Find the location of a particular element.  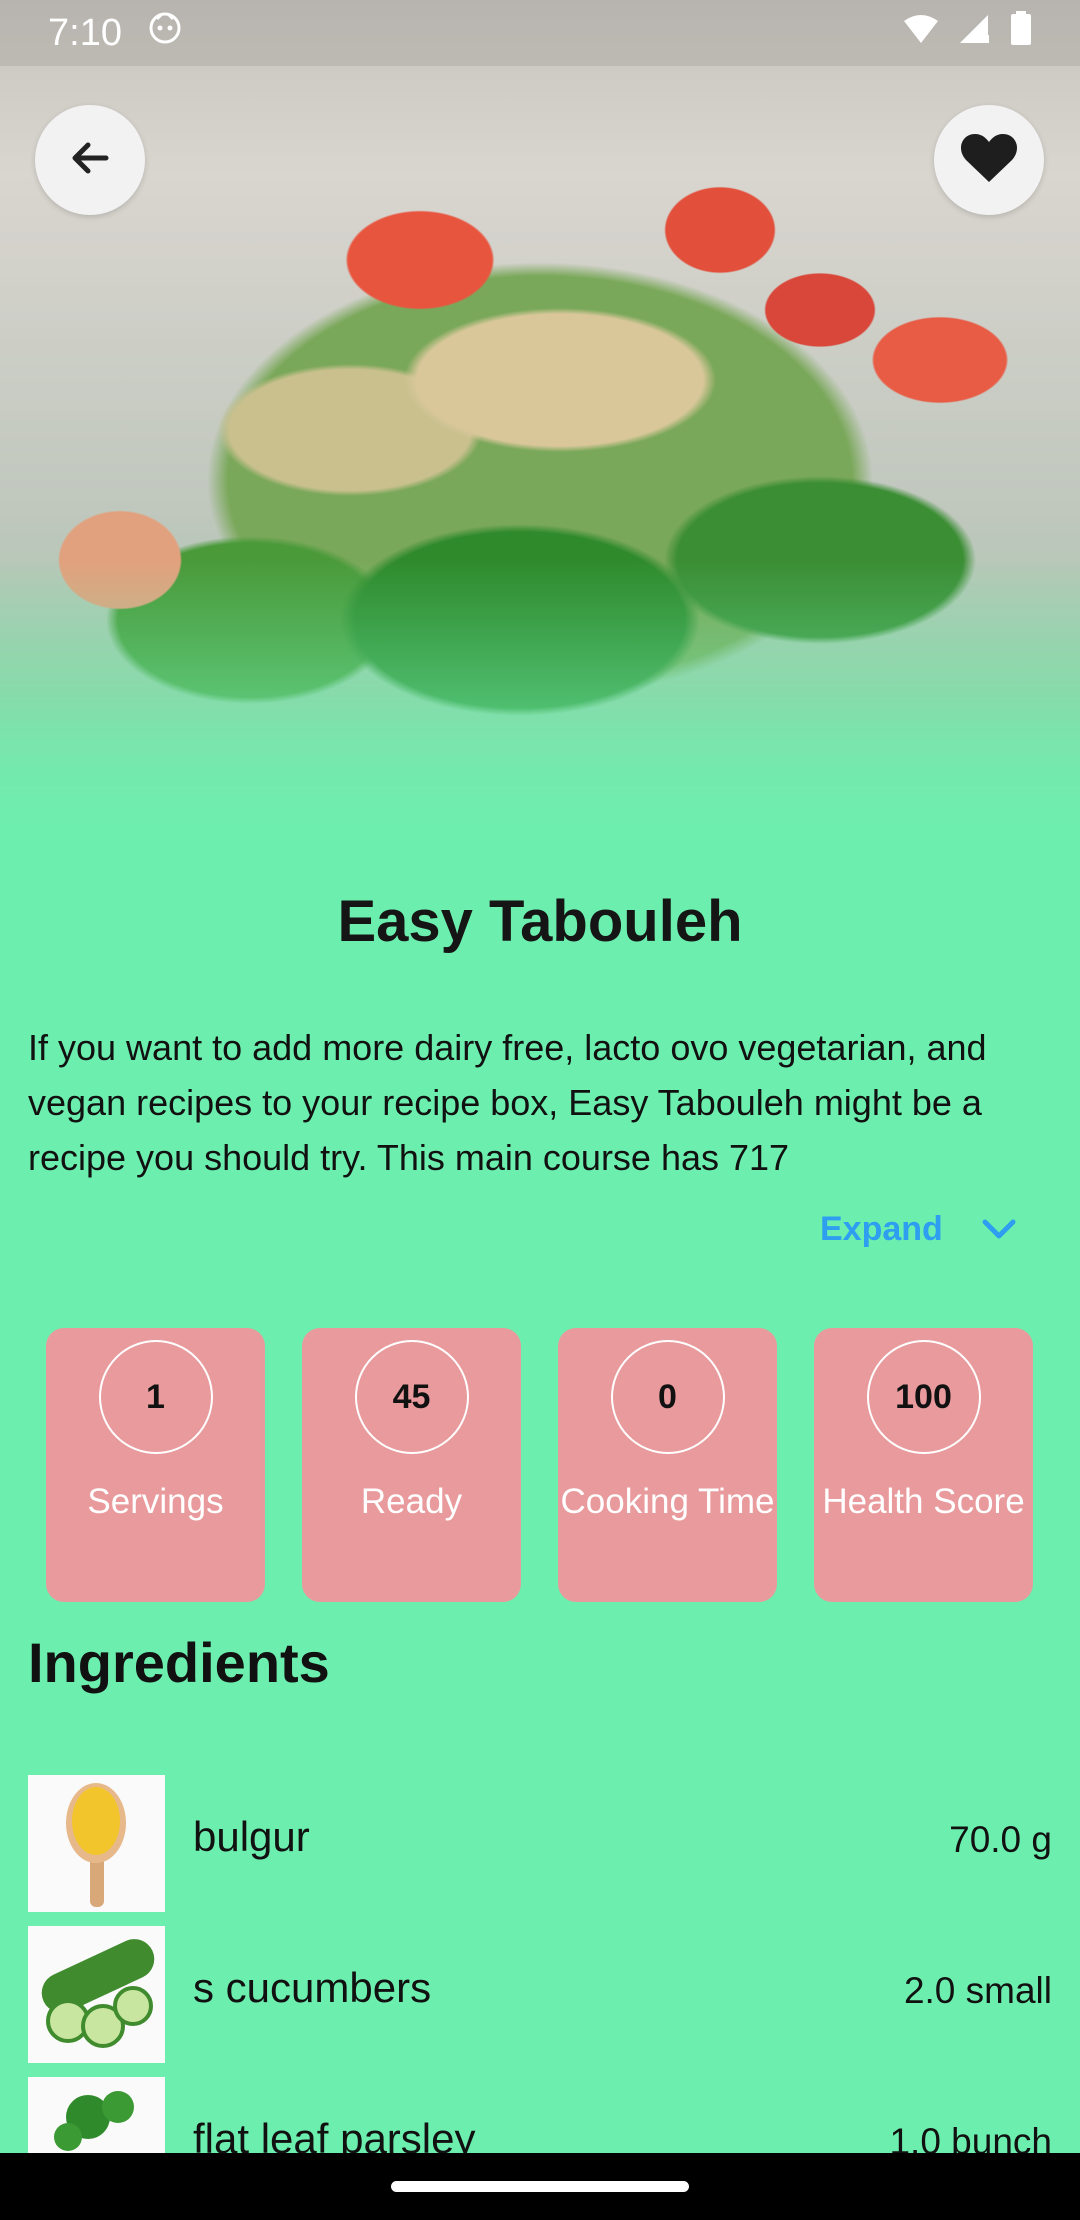

recipe-title: Easy Tabouleh is located at coordinates (540, 921).